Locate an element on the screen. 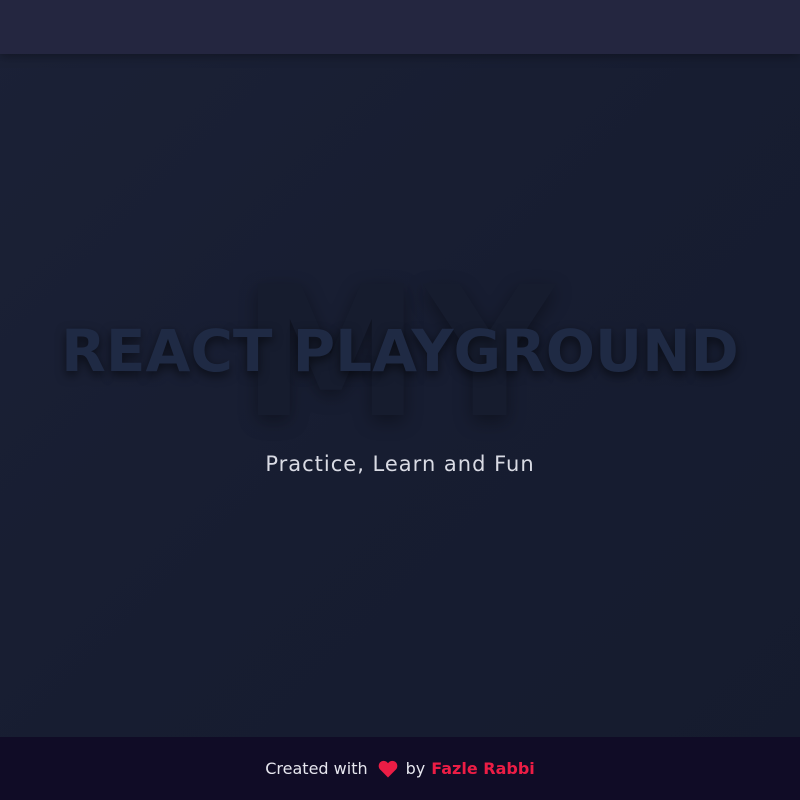 This screenshot has width=800, height=800. footer-created-with-text: Created with is located at coordinates (316, 768).